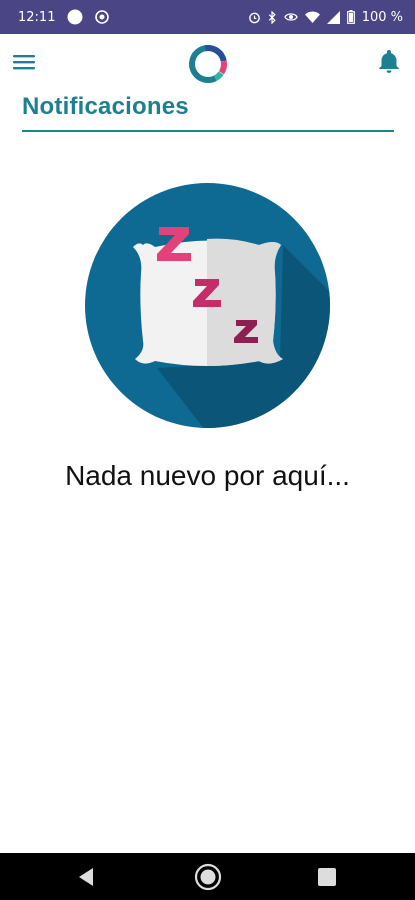  What do you see at coordinates (254, 17) in the screenshot?
I see `alarm-icon` at bounding box center [254, 17].